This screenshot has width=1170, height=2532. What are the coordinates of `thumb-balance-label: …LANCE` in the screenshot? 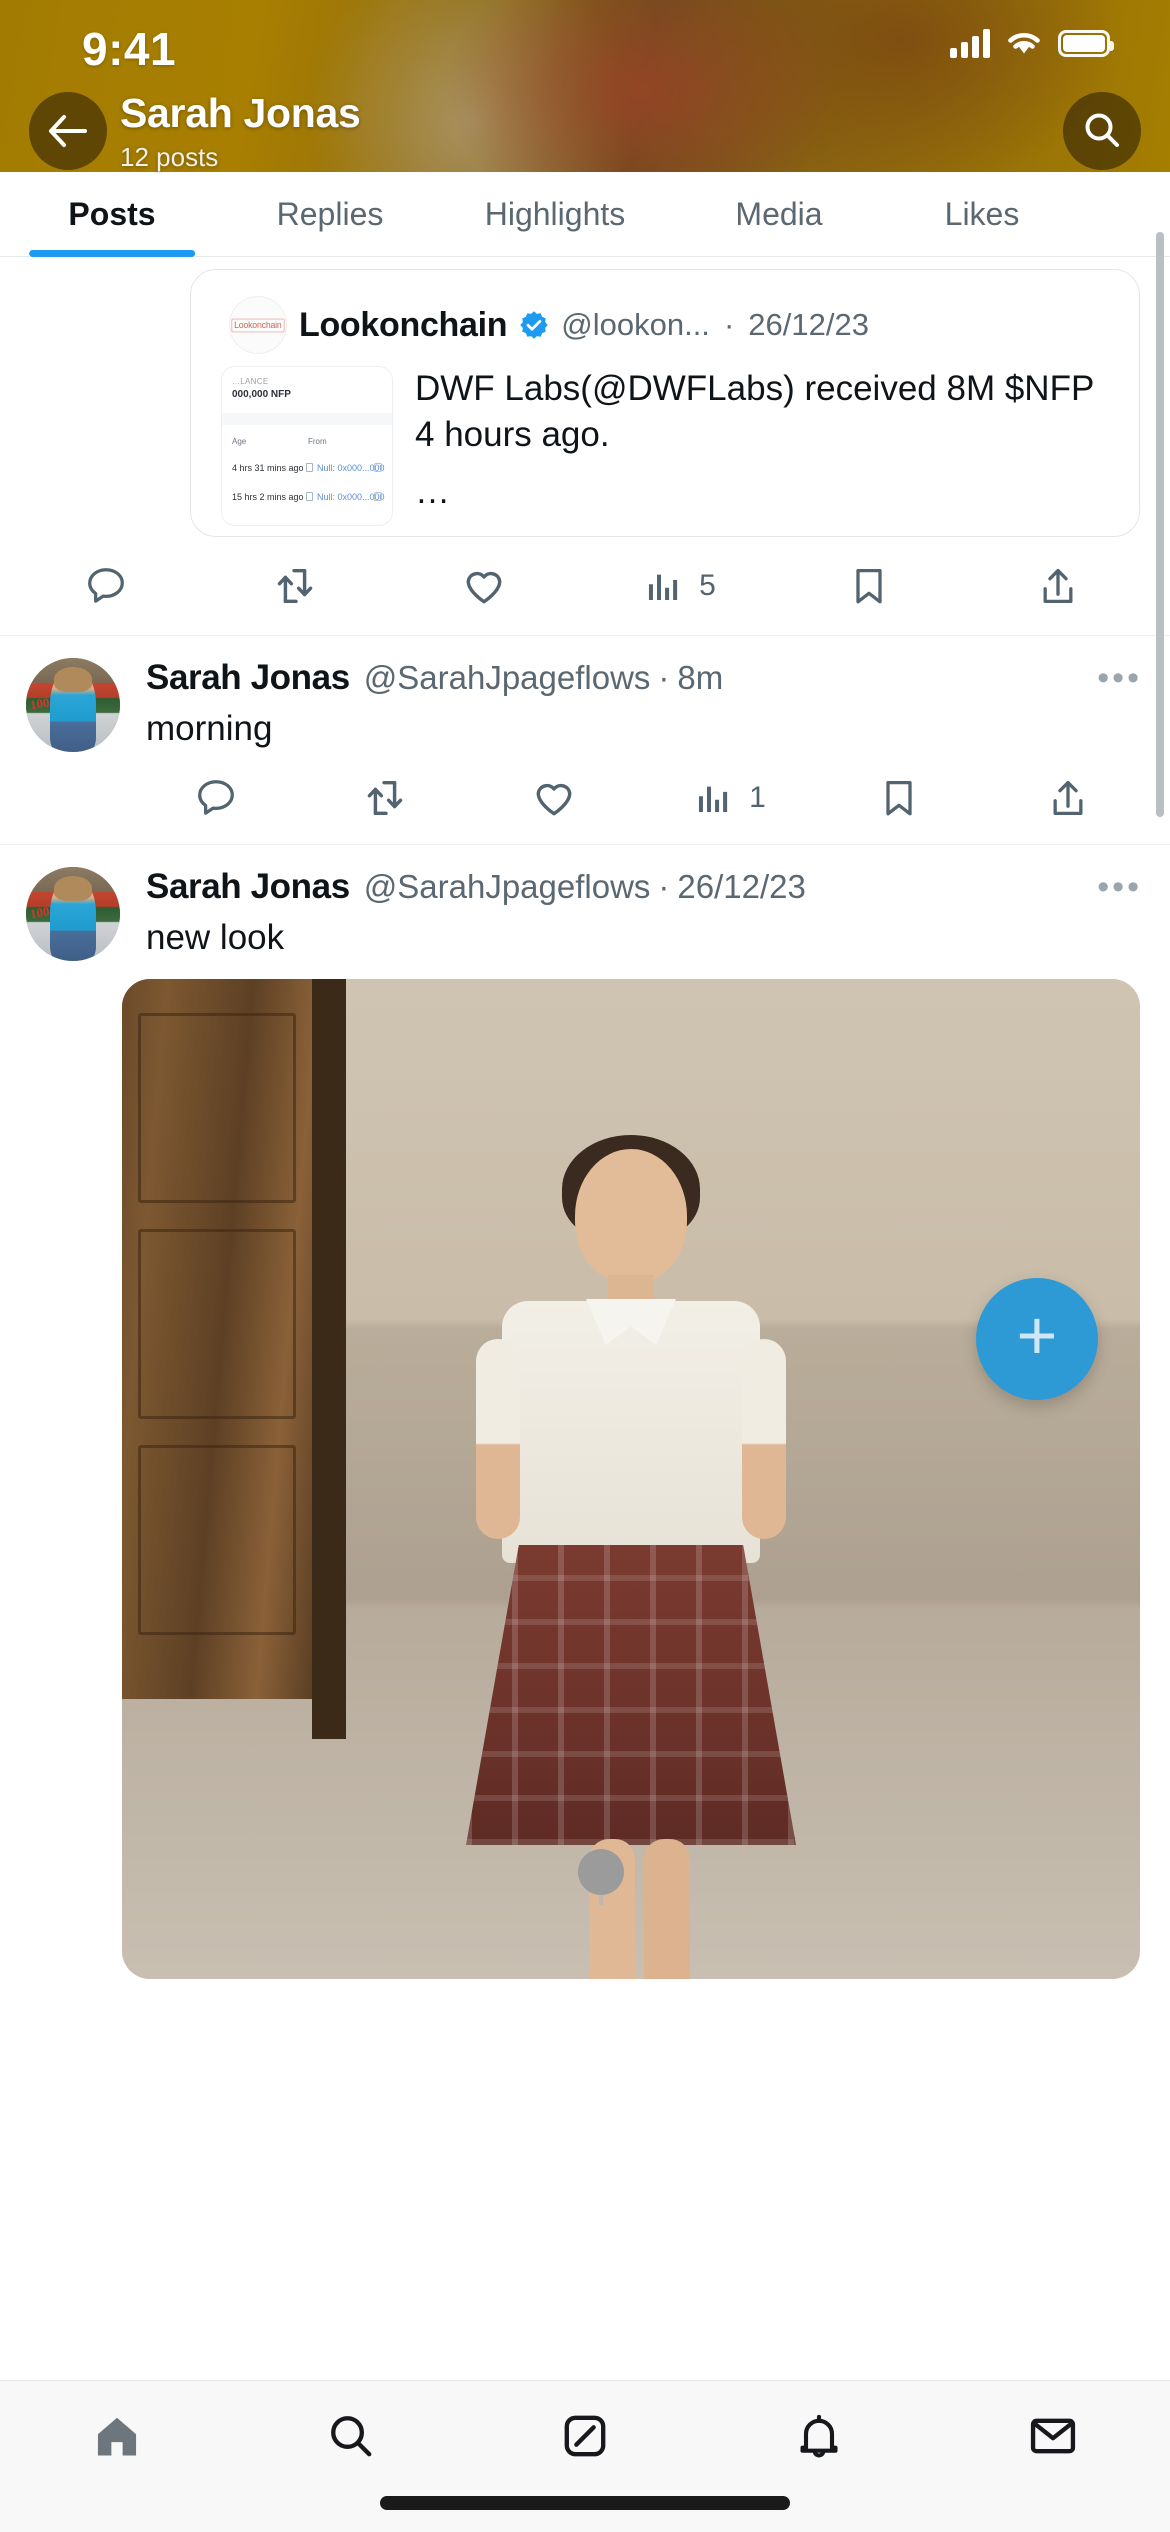 It's located at (250, 381).